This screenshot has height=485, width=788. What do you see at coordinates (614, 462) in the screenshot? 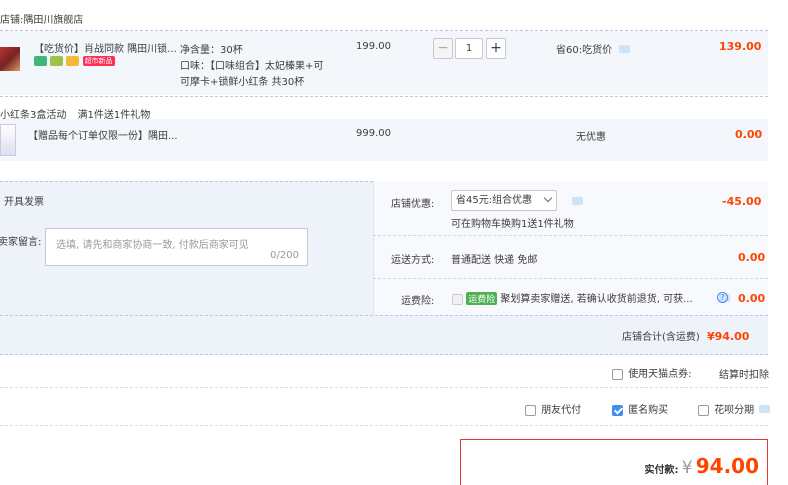
I see `payment-box: 实付款: ¥ 94.00` at bounding box center [614, 462].